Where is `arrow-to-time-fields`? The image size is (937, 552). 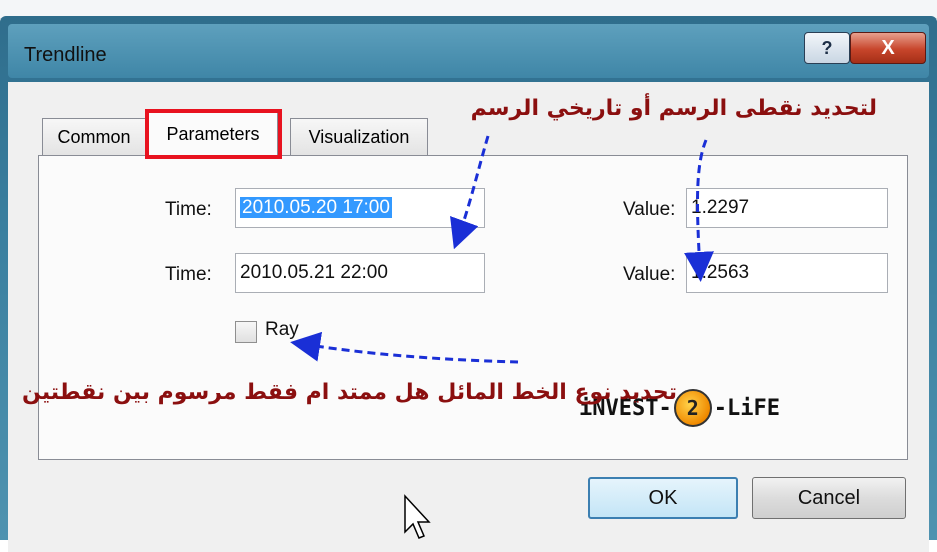
arrow-to-time-fields is located at coordinates (470, 192).